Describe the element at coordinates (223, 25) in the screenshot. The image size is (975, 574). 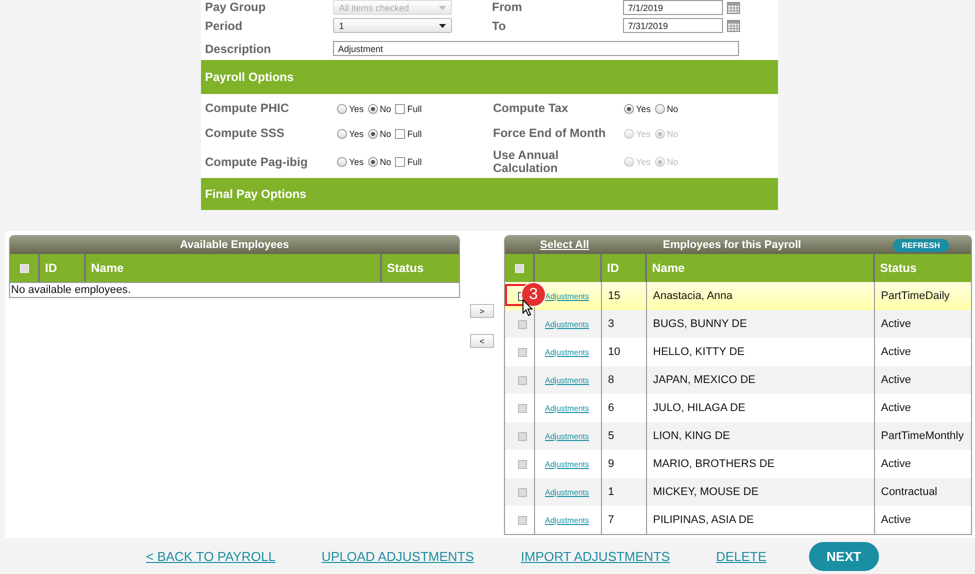
I see `field-label: Period` at that location.